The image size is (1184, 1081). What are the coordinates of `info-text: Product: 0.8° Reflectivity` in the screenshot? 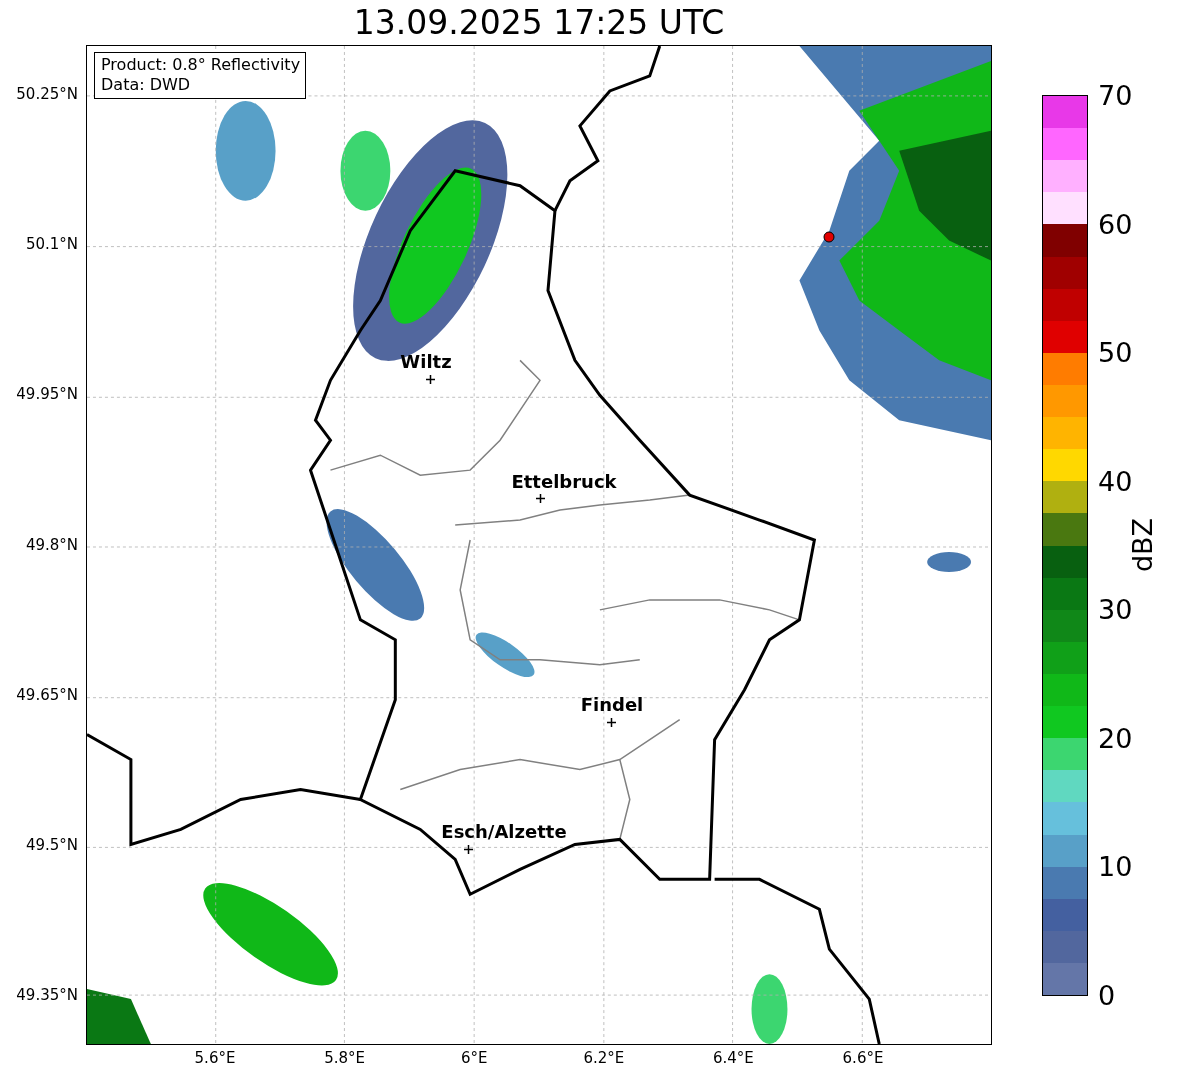 It's located at (201, 65).